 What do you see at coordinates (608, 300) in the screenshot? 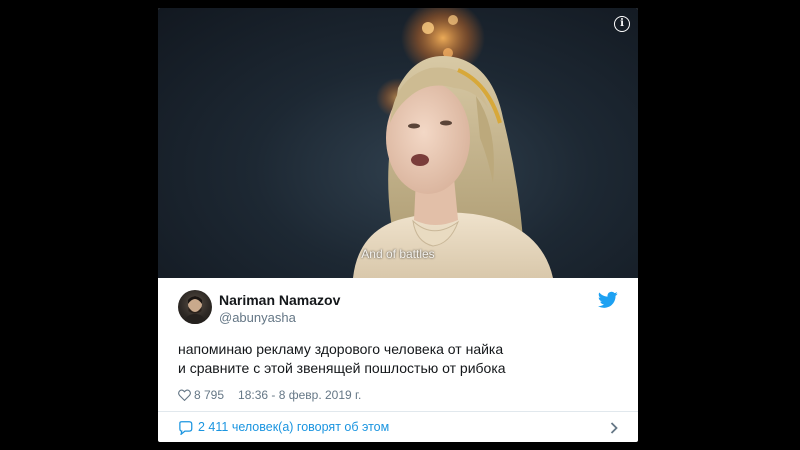
I see `twitter-bird-icon` at bounding box center [608, 300].